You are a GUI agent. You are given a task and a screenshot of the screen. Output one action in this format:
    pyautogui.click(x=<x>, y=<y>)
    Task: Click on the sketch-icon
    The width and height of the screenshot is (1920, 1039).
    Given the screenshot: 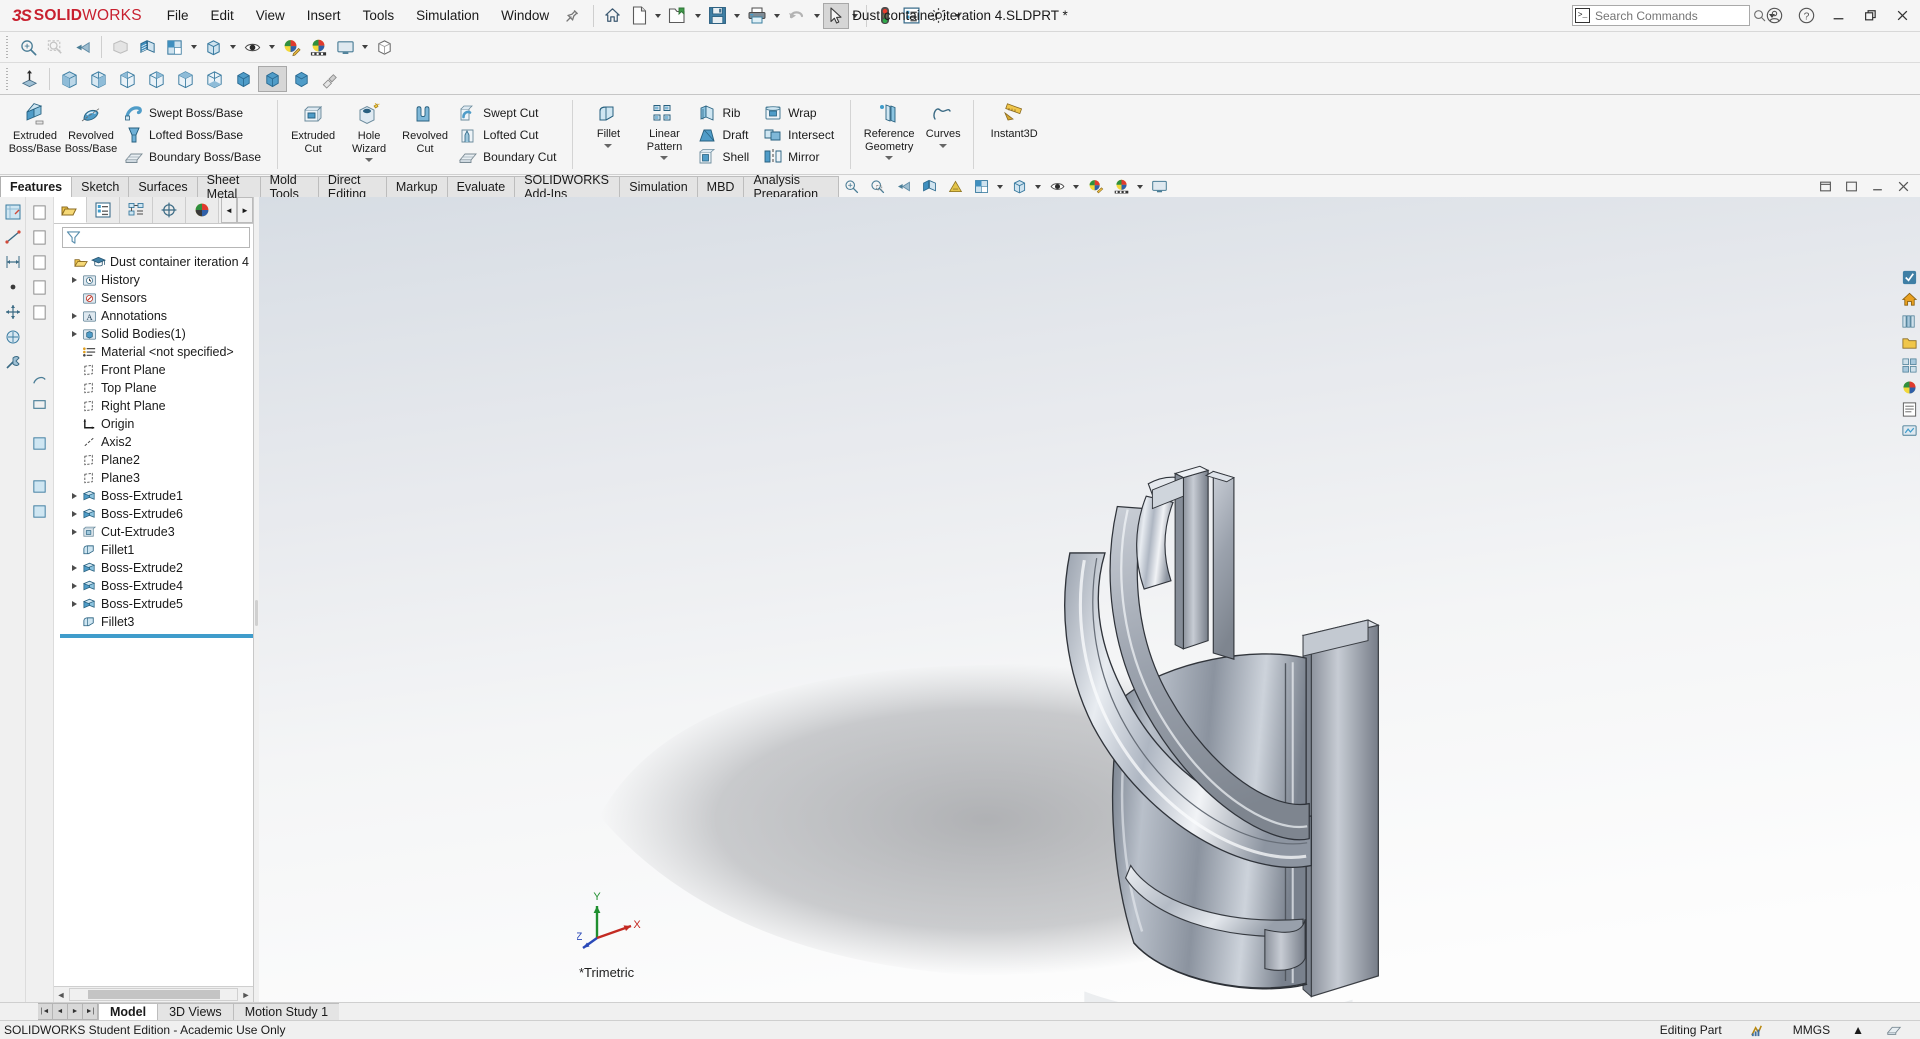 What is the action you would take?
    pyautogui.click(x=13, y=212)
    